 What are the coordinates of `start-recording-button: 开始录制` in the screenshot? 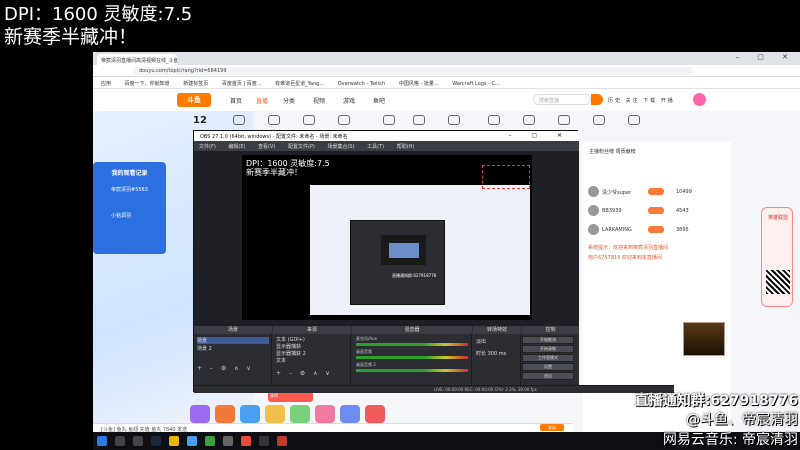 It's located at (548, 349).